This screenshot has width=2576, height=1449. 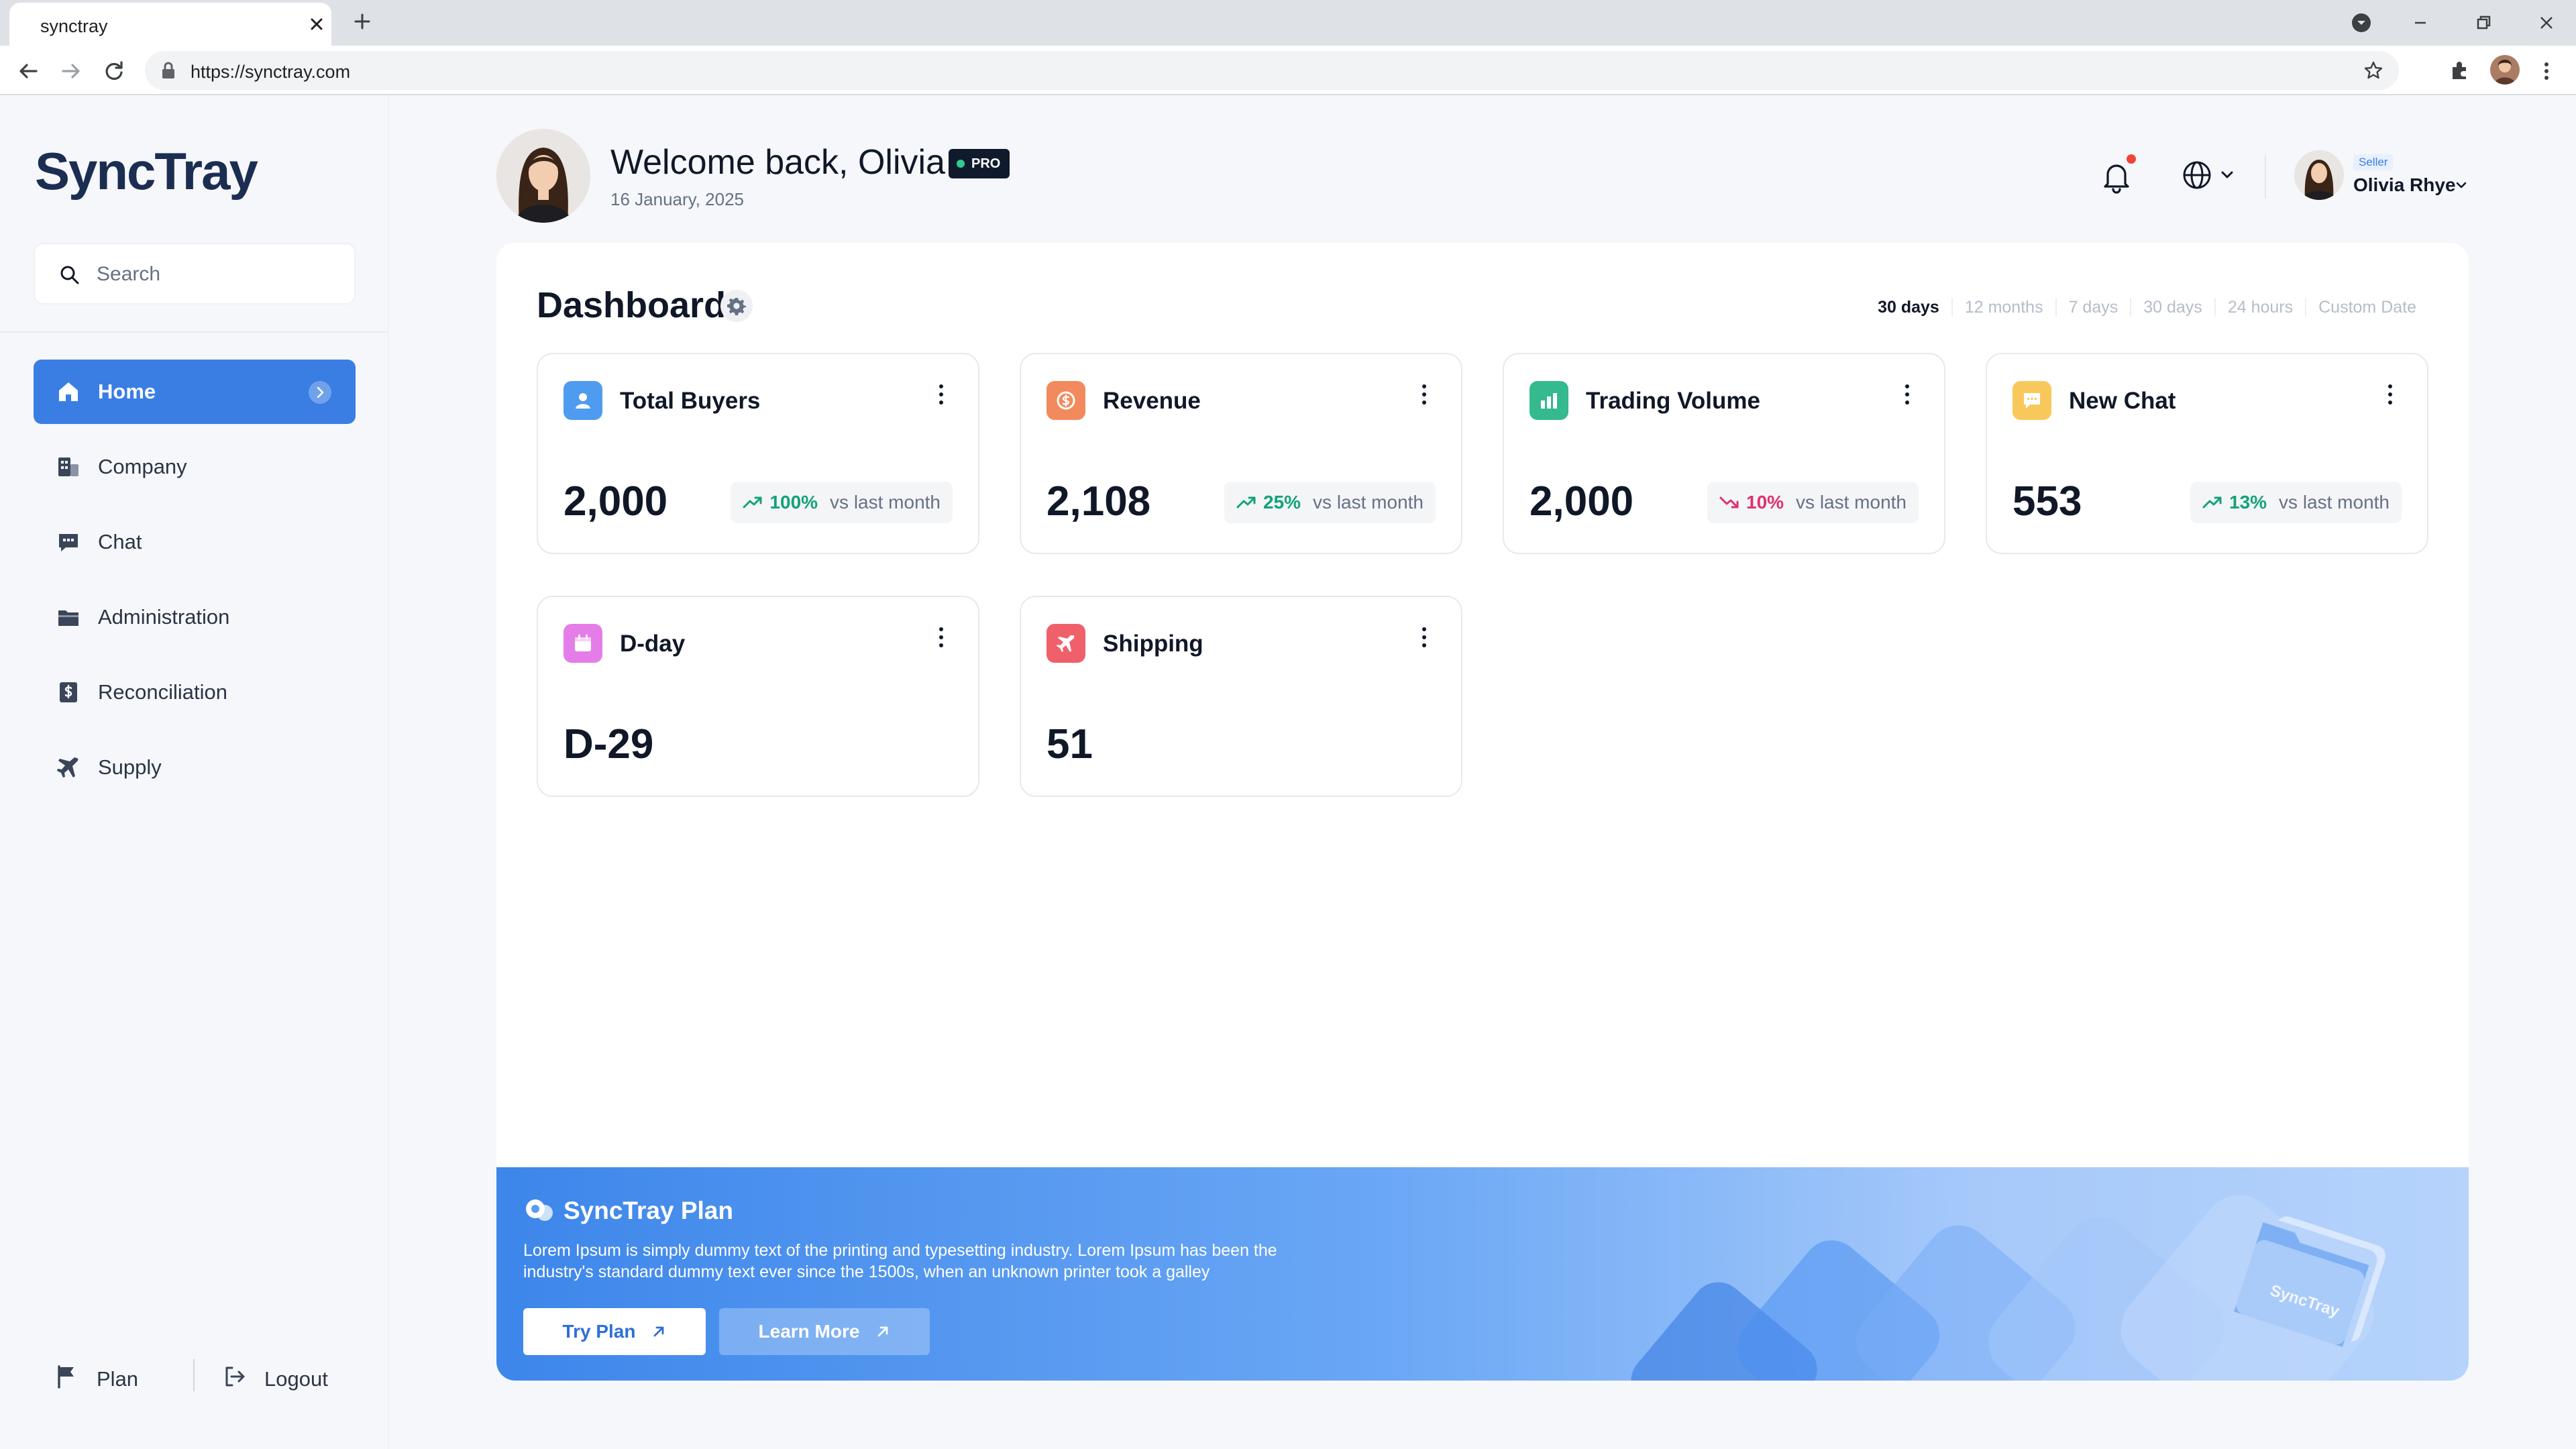 What do you see at coordinates (194, 1376) in the screenshot?
I see `sidebar-footer: Plan Logout` at bounding box center [194, 1376].